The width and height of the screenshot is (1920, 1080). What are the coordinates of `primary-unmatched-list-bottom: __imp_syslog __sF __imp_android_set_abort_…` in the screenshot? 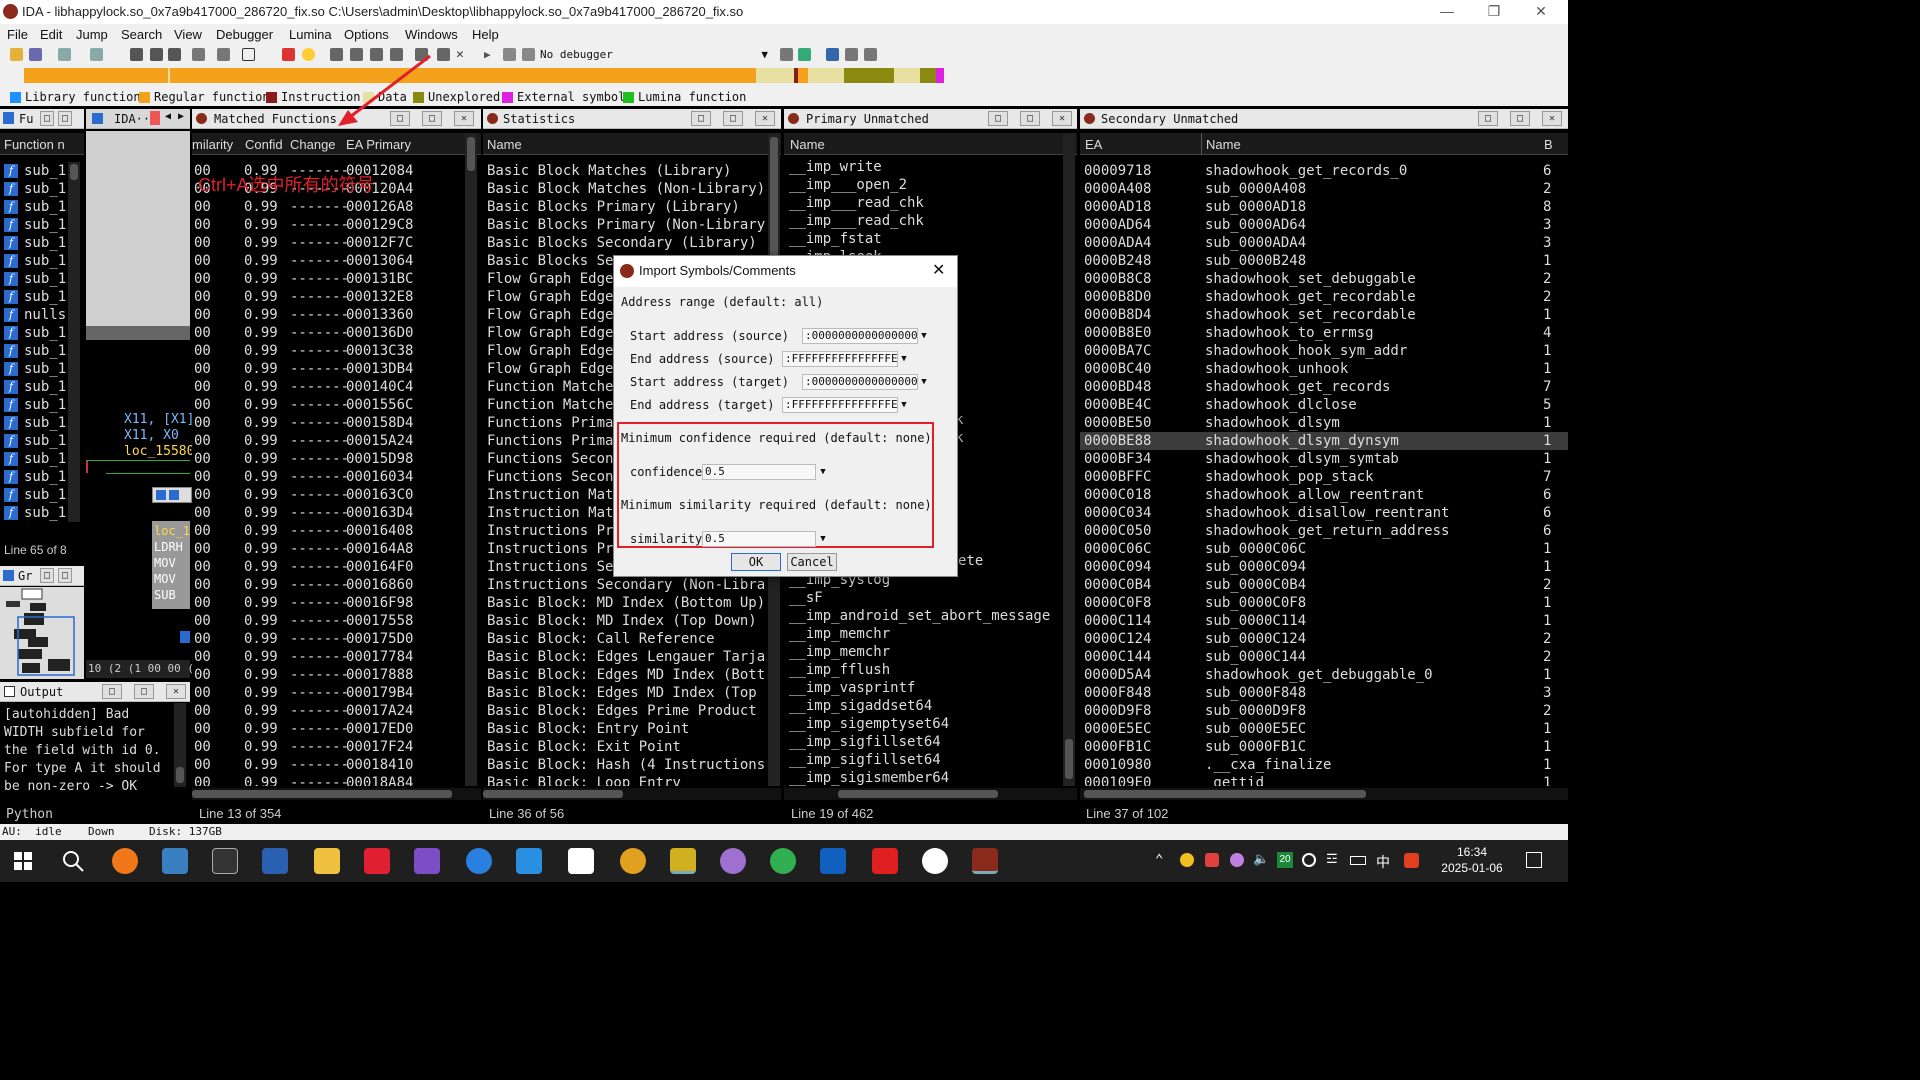 It's located at (923, 678).